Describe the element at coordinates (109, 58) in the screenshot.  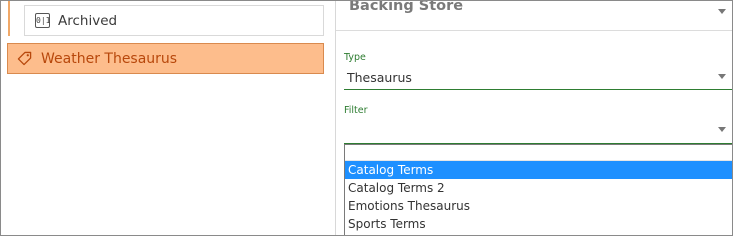
I see `tree-item-label: Weather Thesaurus` at that location.